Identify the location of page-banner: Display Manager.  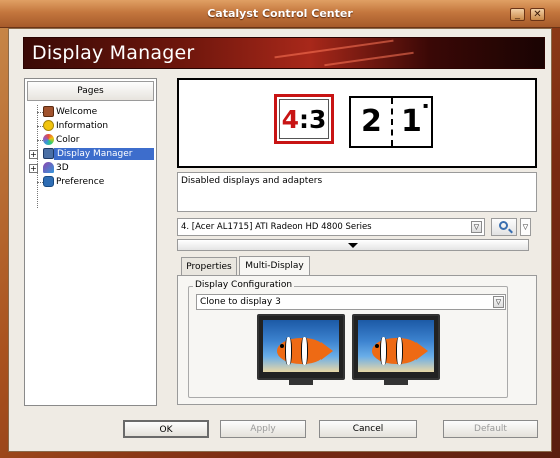
(284, 53).